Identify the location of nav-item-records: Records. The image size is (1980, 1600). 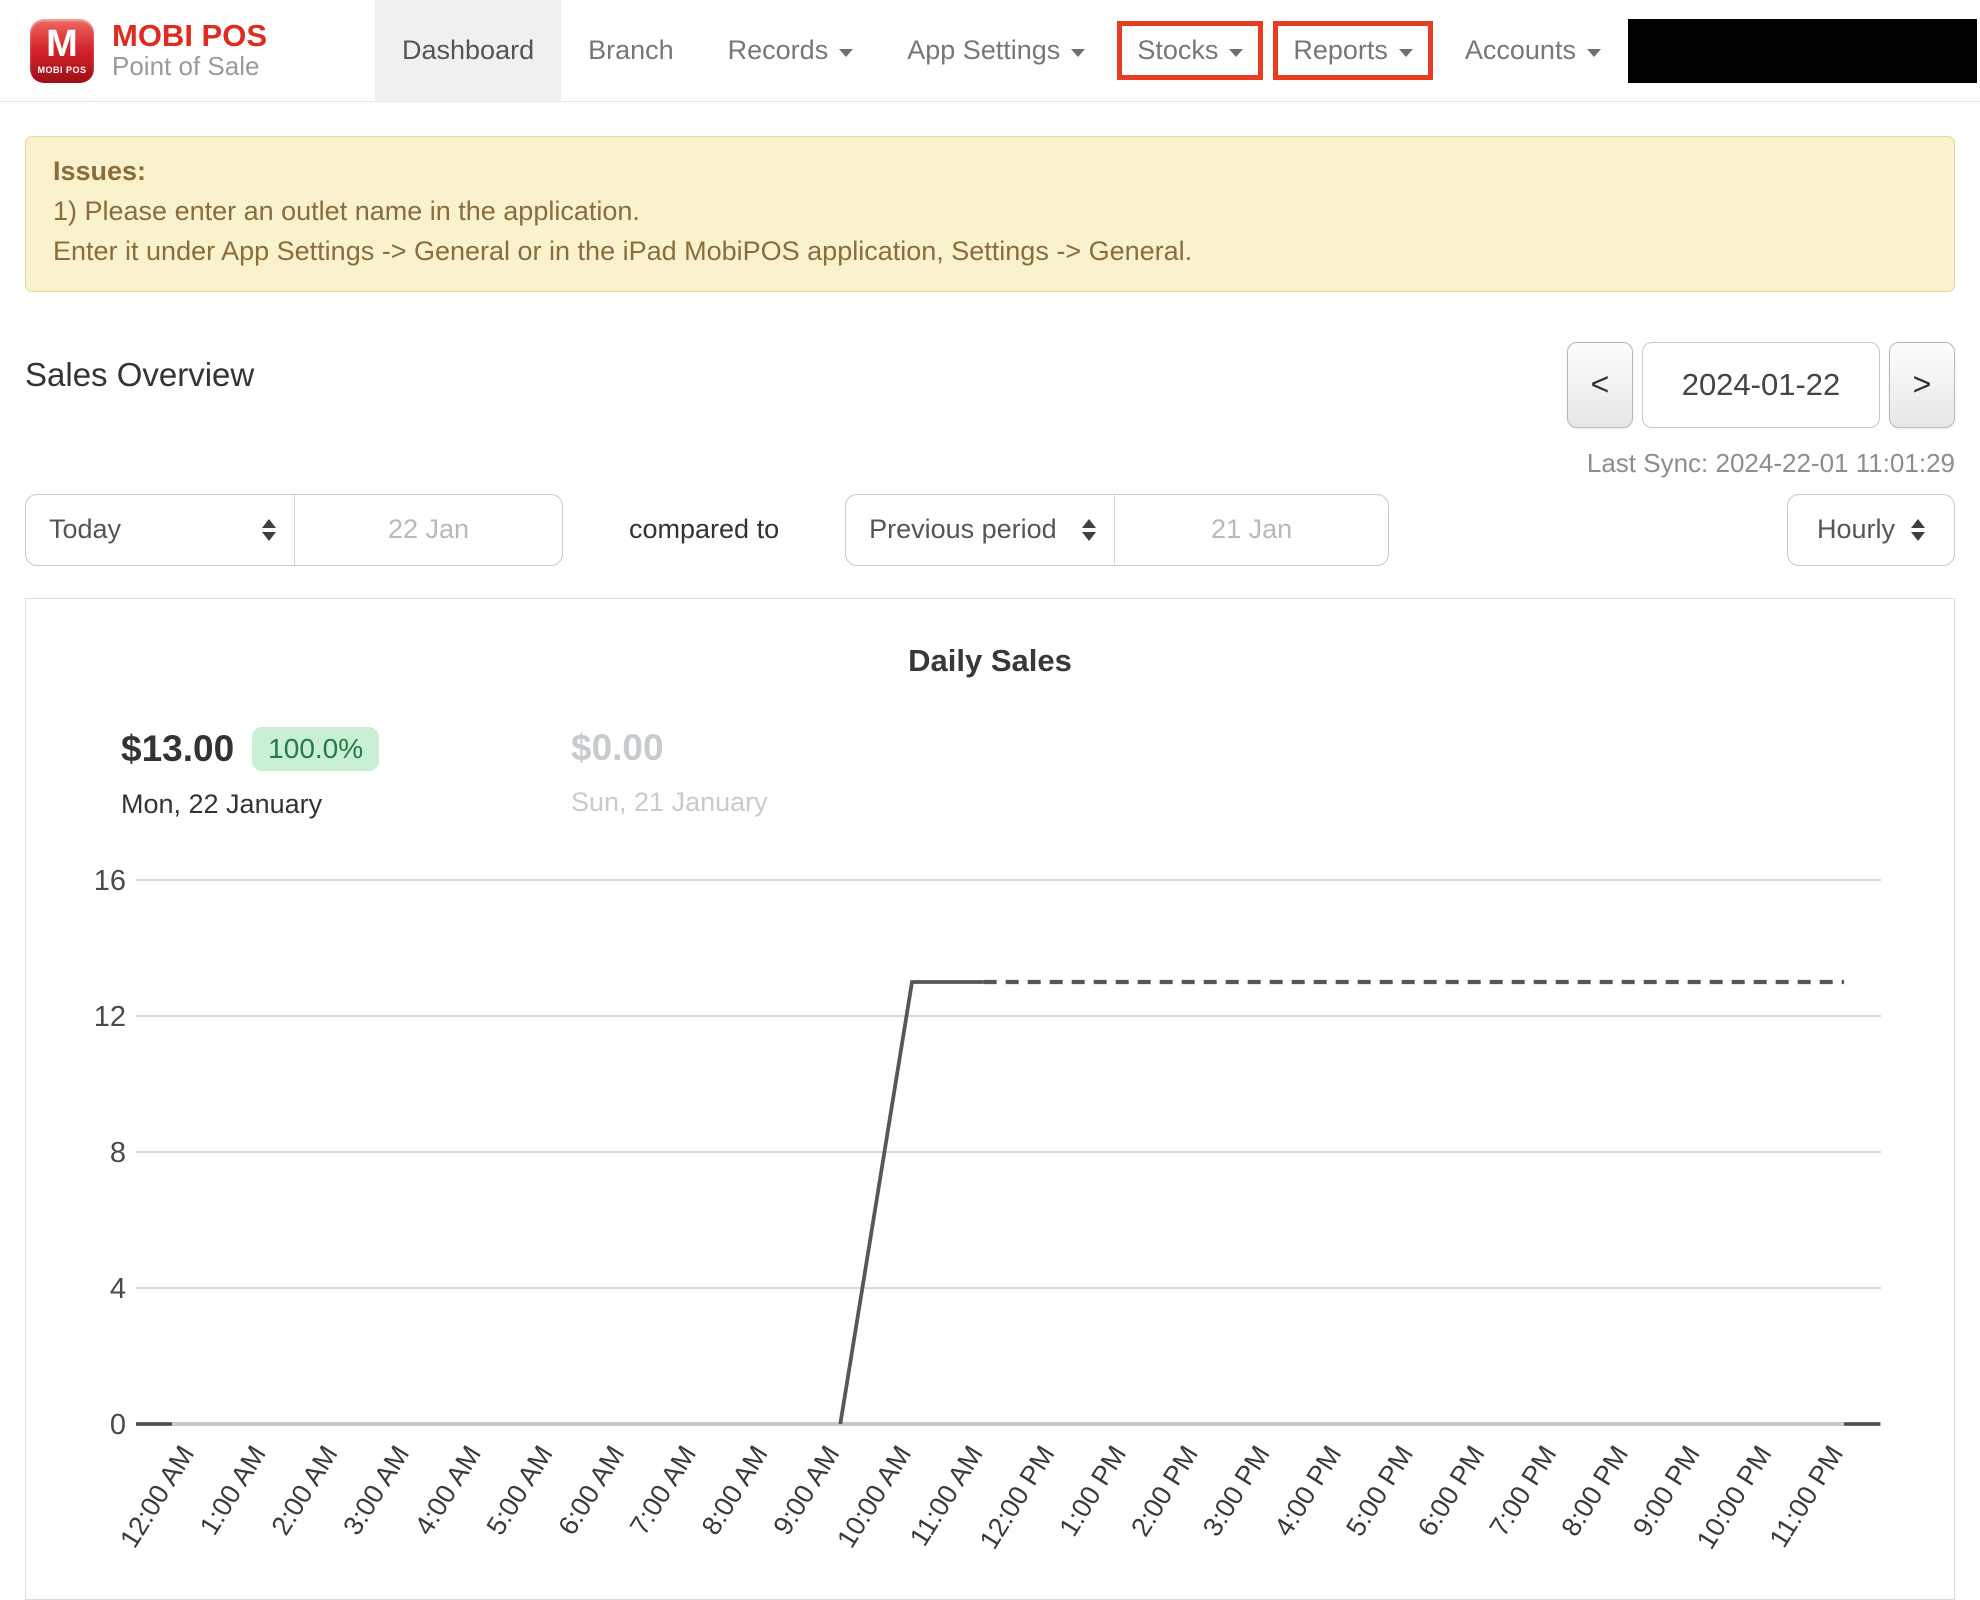
(791, 50).